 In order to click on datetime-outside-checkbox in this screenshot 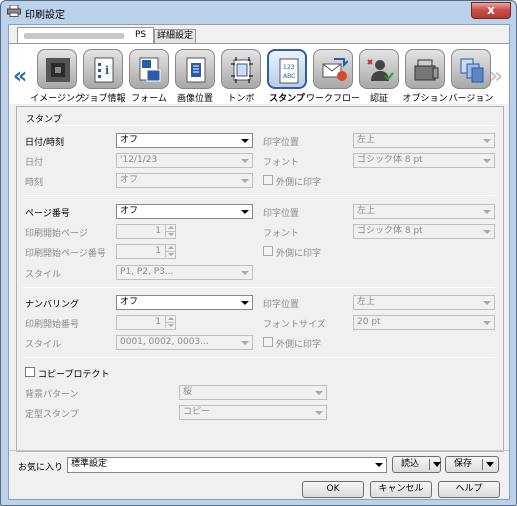, I will do `click(268, 180)`.